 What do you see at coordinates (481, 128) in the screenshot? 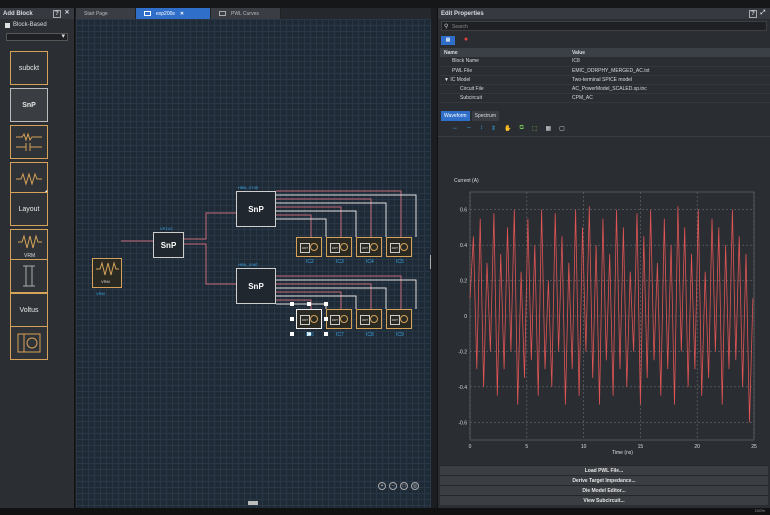
I see `zoom-y-icon: ↕` at bounding box center [481, 128].